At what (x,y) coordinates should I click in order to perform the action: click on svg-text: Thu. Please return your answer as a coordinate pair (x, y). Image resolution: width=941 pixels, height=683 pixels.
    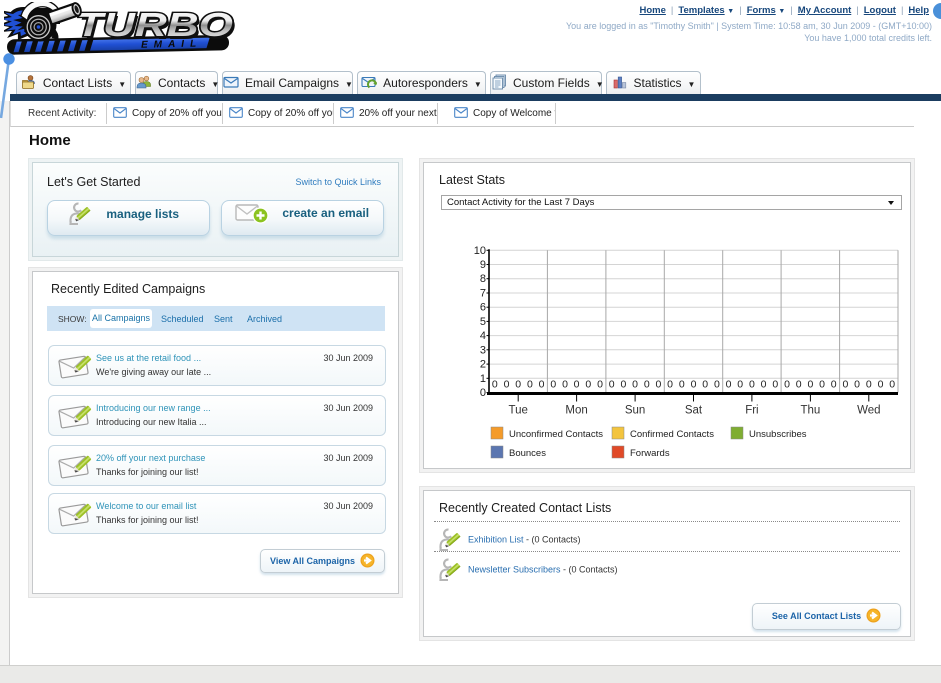
    Looking at the image, I should click on (810, 411).